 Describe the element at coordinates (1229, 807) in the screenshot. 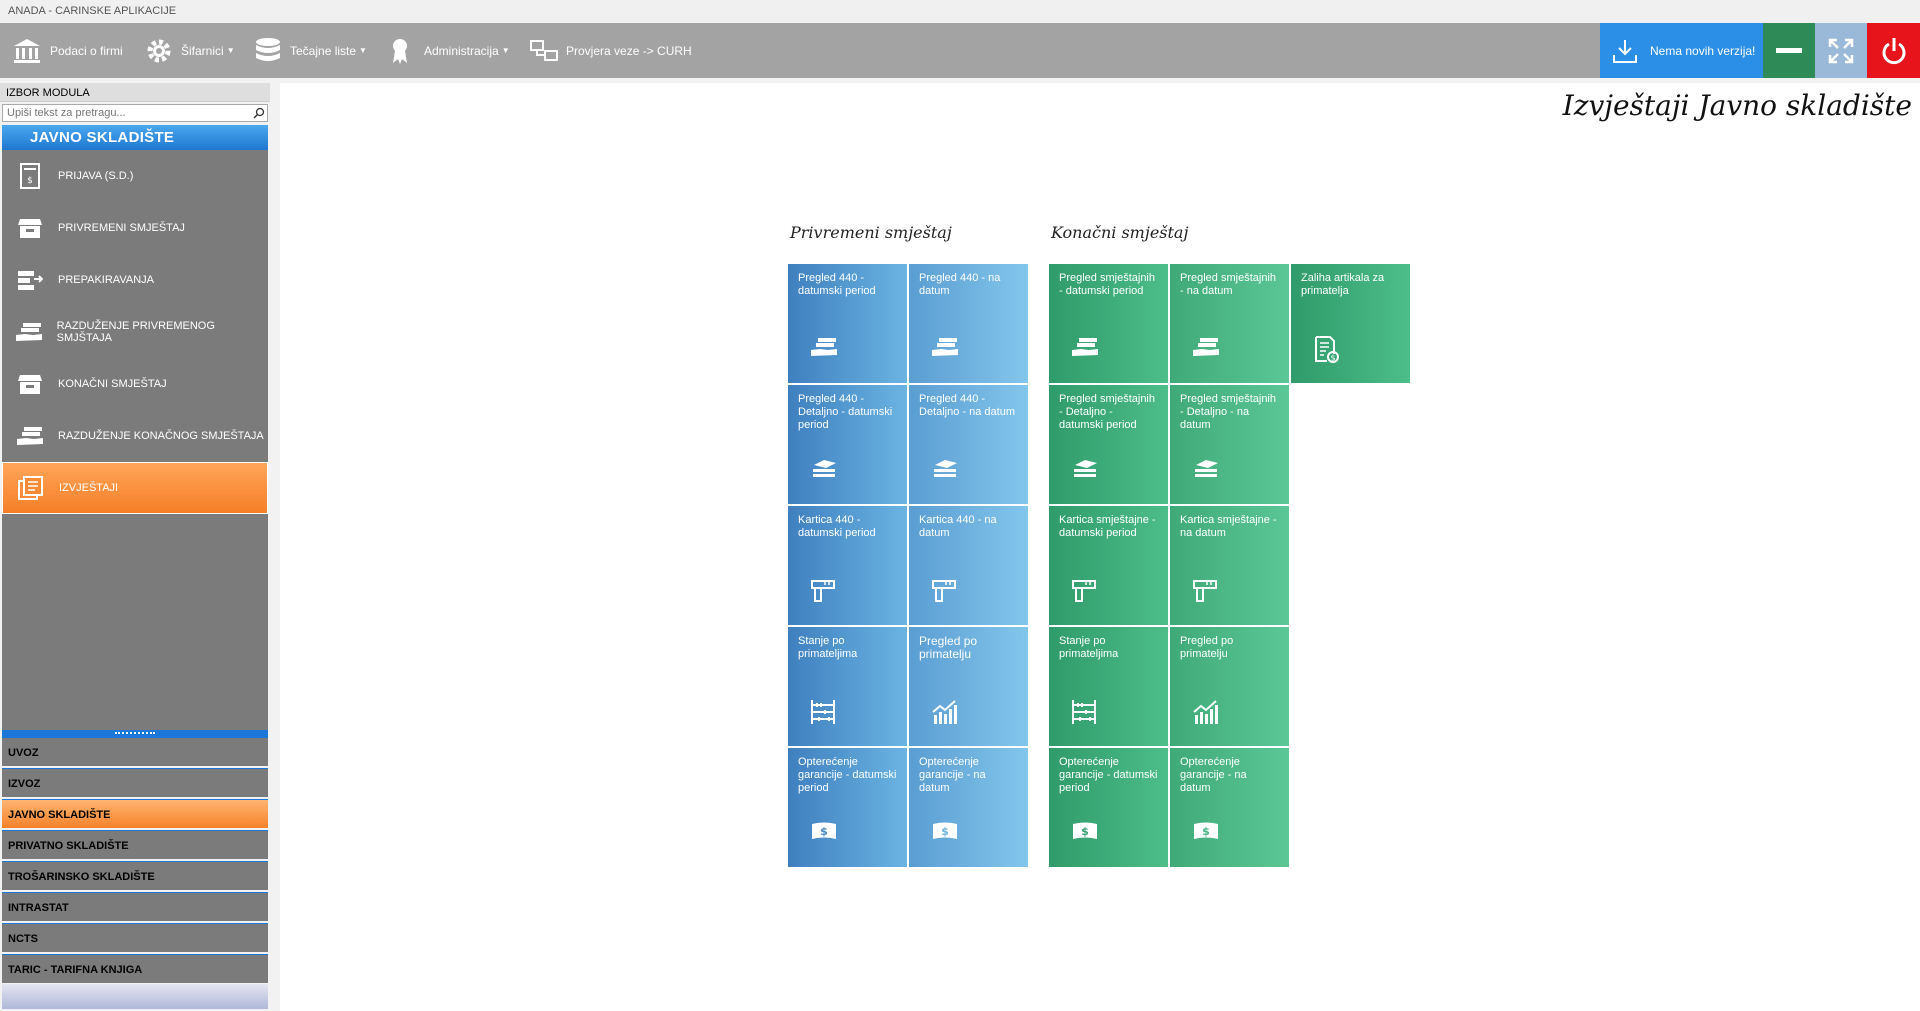

I see `tile-opterecenje-garancije-datum-final: Opterećenje garancije - na datum $` at that location.